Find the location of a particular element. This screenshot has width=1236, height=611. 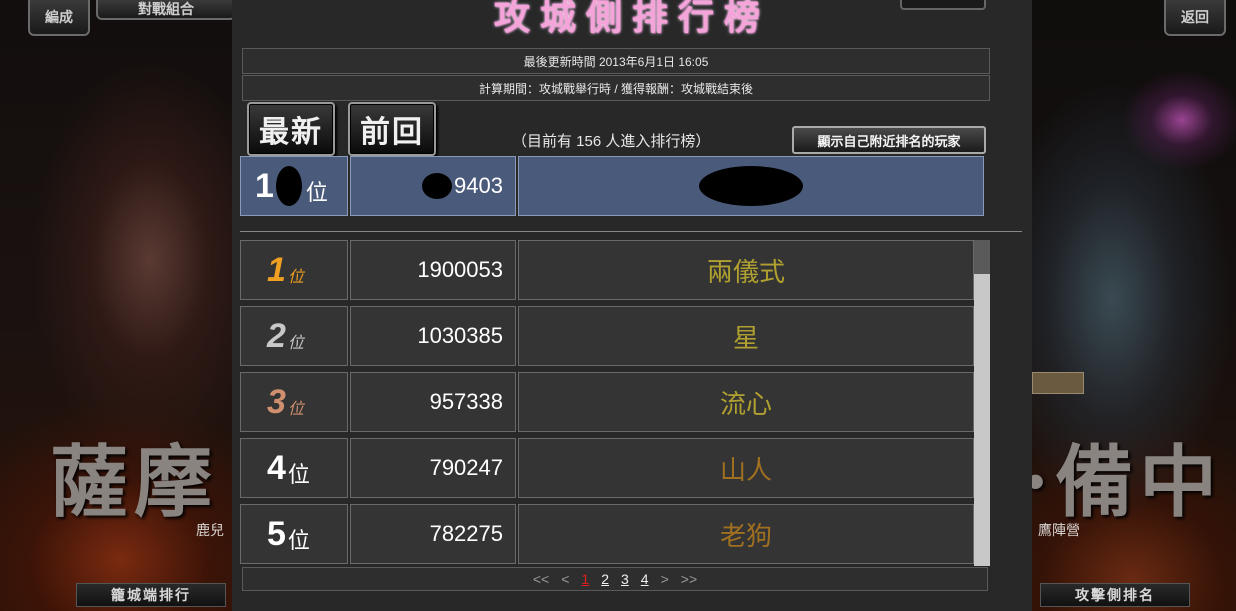

rank-cell: 3位 is located at coordinates (294, 402).